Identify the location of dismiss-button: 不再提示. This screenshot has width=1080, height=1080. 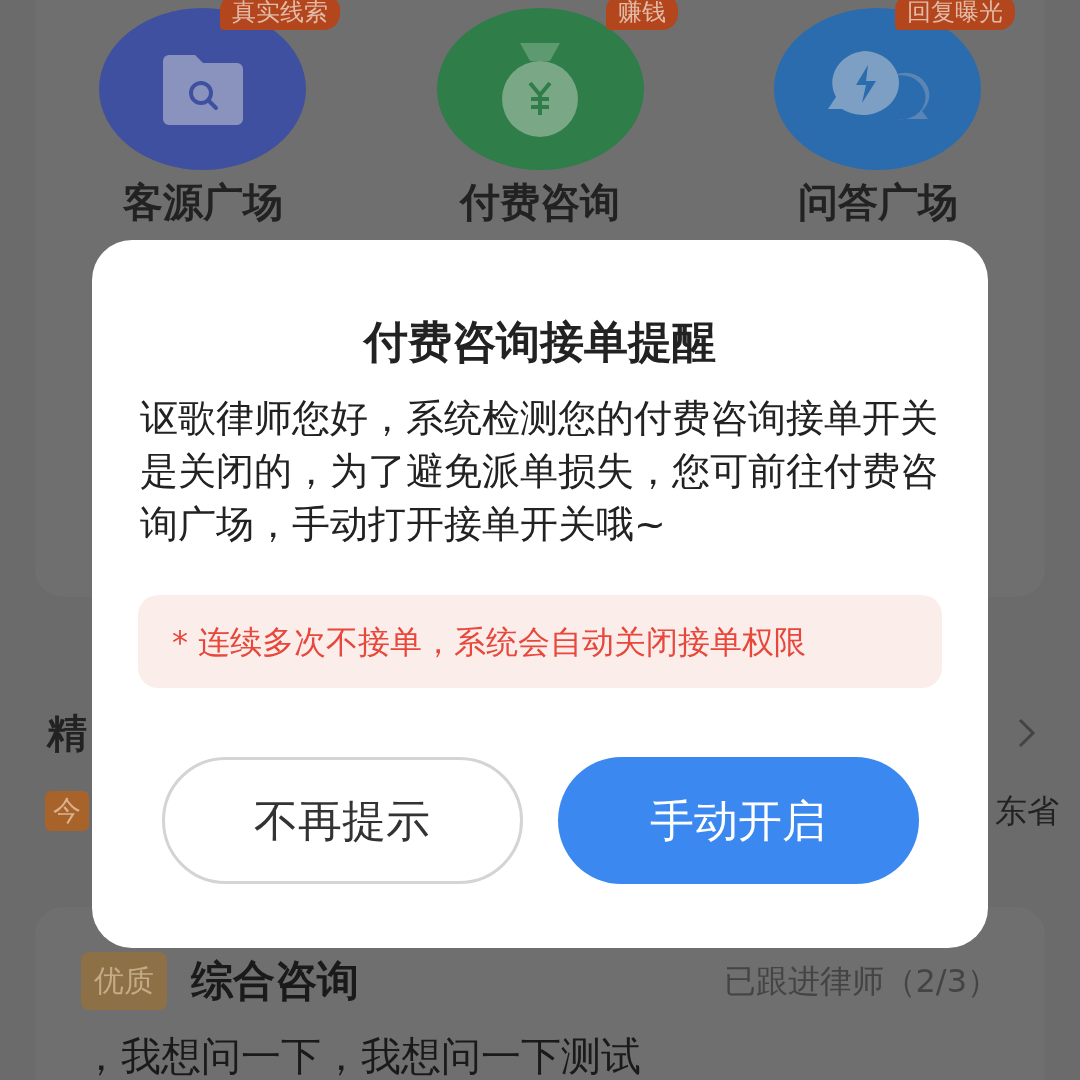
(342, 820).